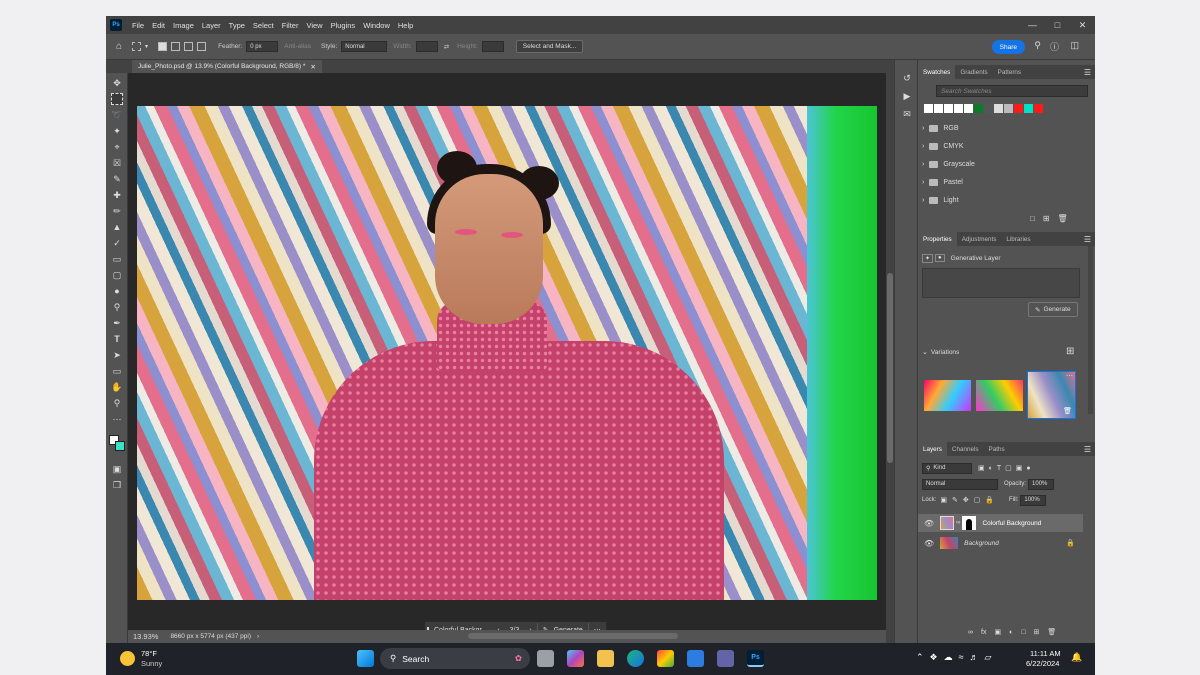  I want to click on weather-condition: Sunny, so click(151, 663).